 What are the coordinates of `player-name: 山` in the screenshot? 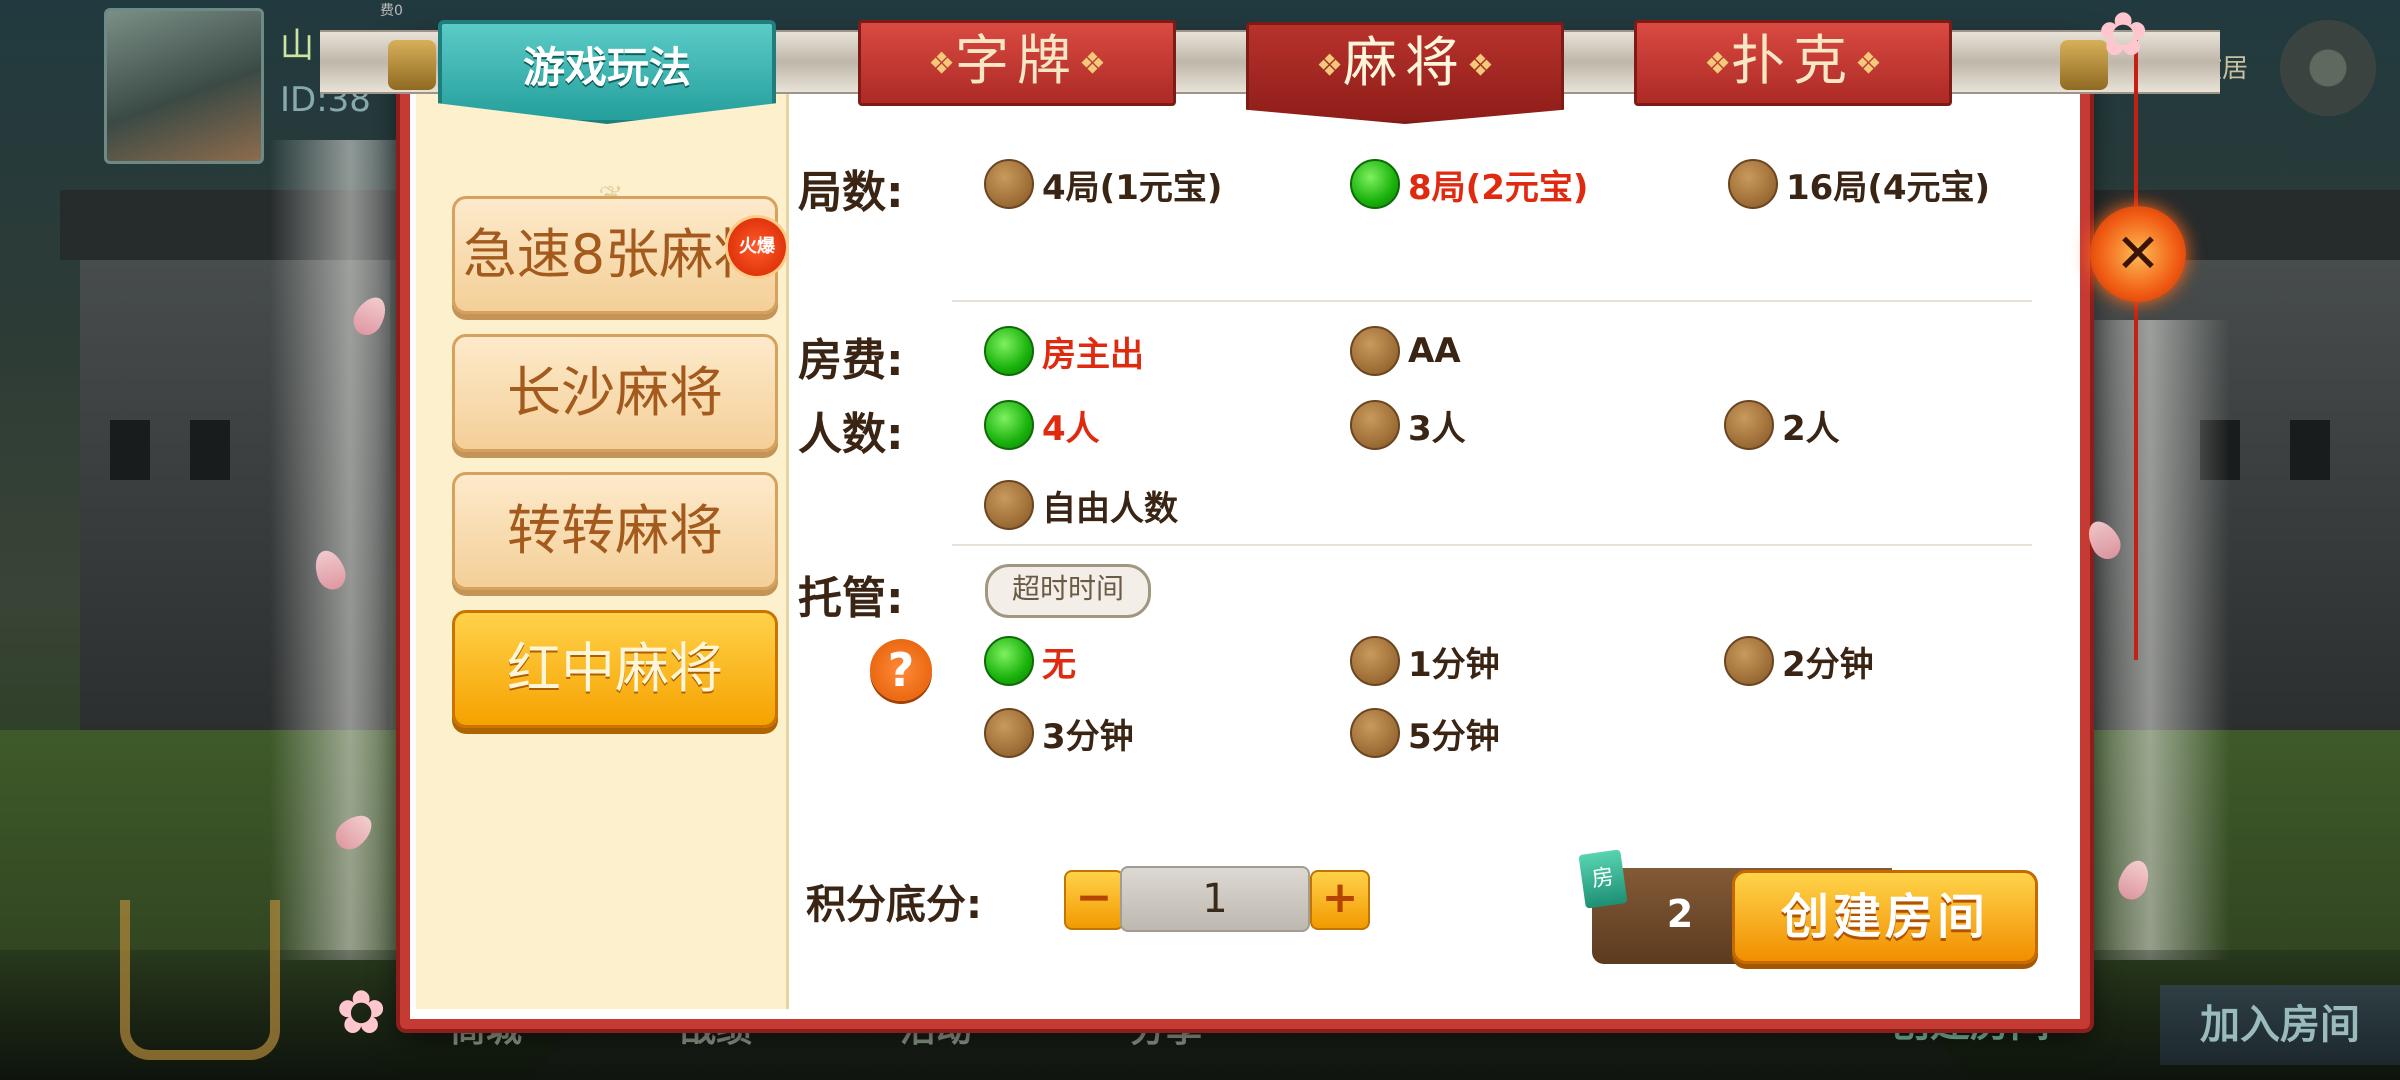 It's located at (297, 46).